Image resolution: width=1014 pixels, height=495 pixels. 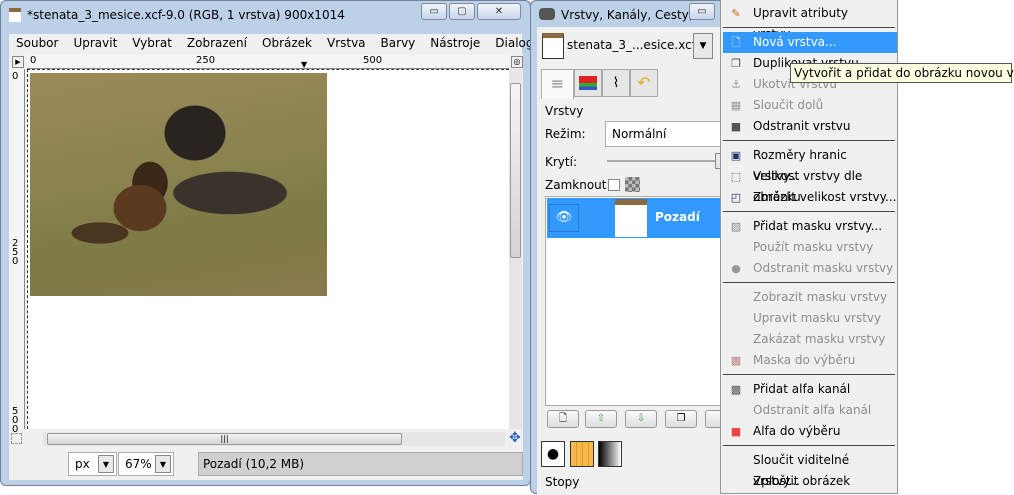 What do you see at coordinates (578, 185) in the screenshot?
I see `lock-label: Zamknout:` at bounding box center [578, 185].